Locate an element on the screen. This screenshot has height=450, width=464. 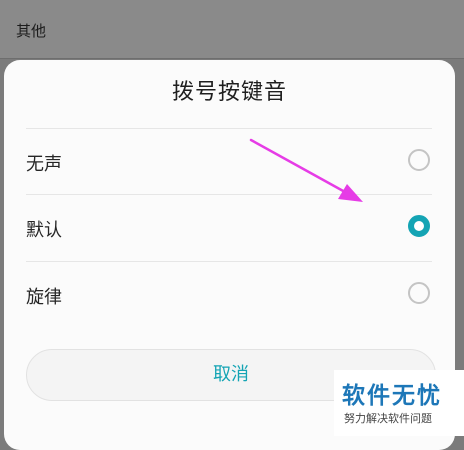
watermark-logo: 软件无忧 努力解决软件问题 is located at coordinates (399, 403).